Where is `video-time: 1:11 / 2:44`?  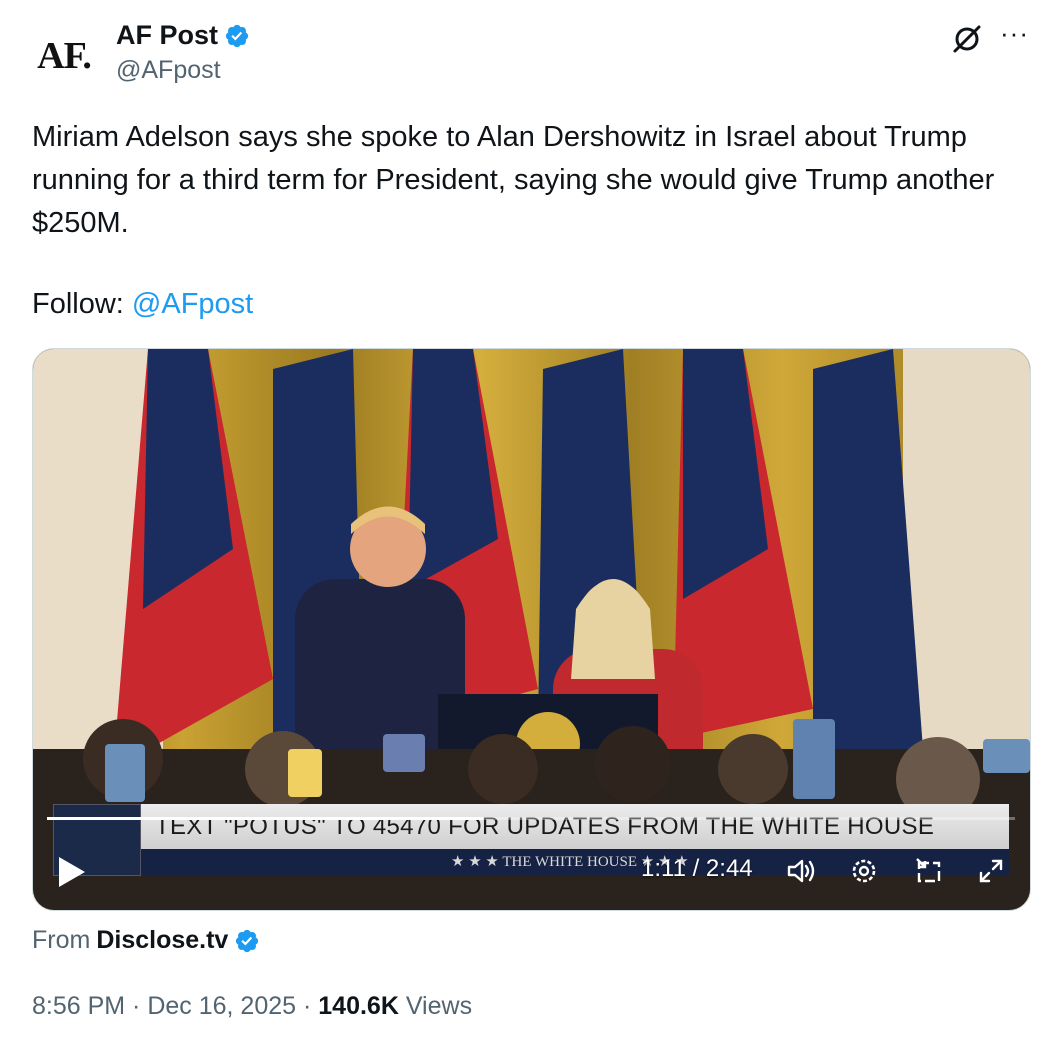
video-time: 1:11 / 2:44 is located at coordinates (697, 868).